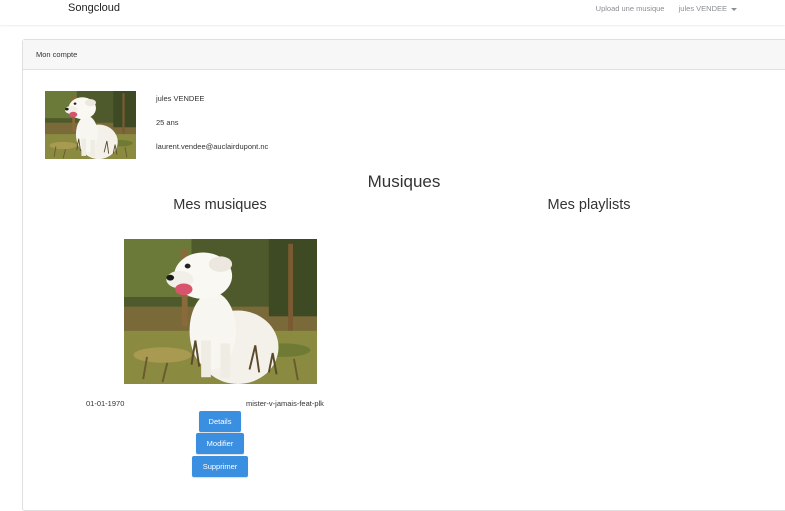  Describe the element at coordinates (702, 8) in the screenshot. I see `user-menu-label: jules VENDEE` at that location.